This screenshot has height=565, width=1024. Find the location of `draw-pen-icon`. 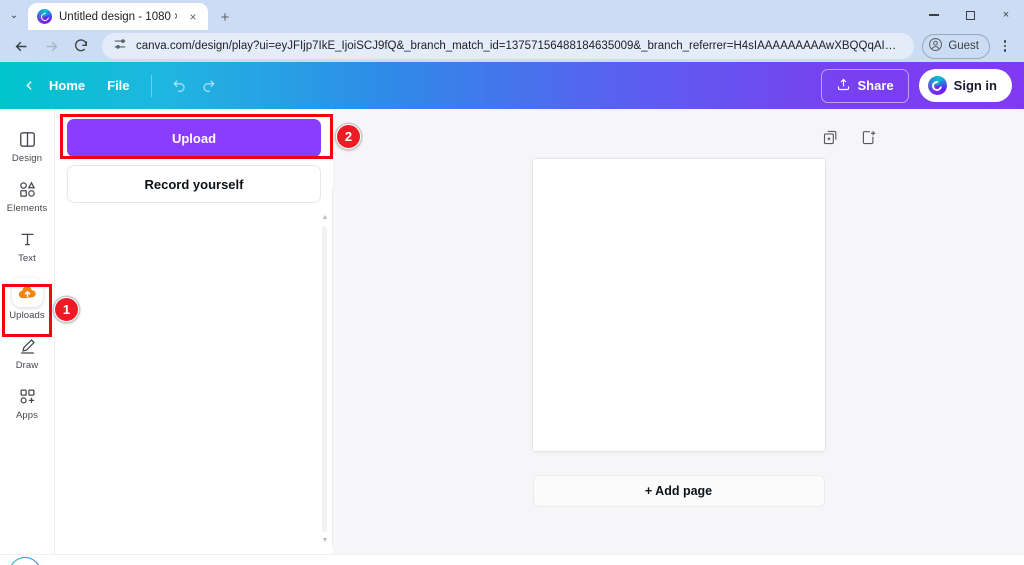

draw-pen-icon is located at coordinates (27, 346).